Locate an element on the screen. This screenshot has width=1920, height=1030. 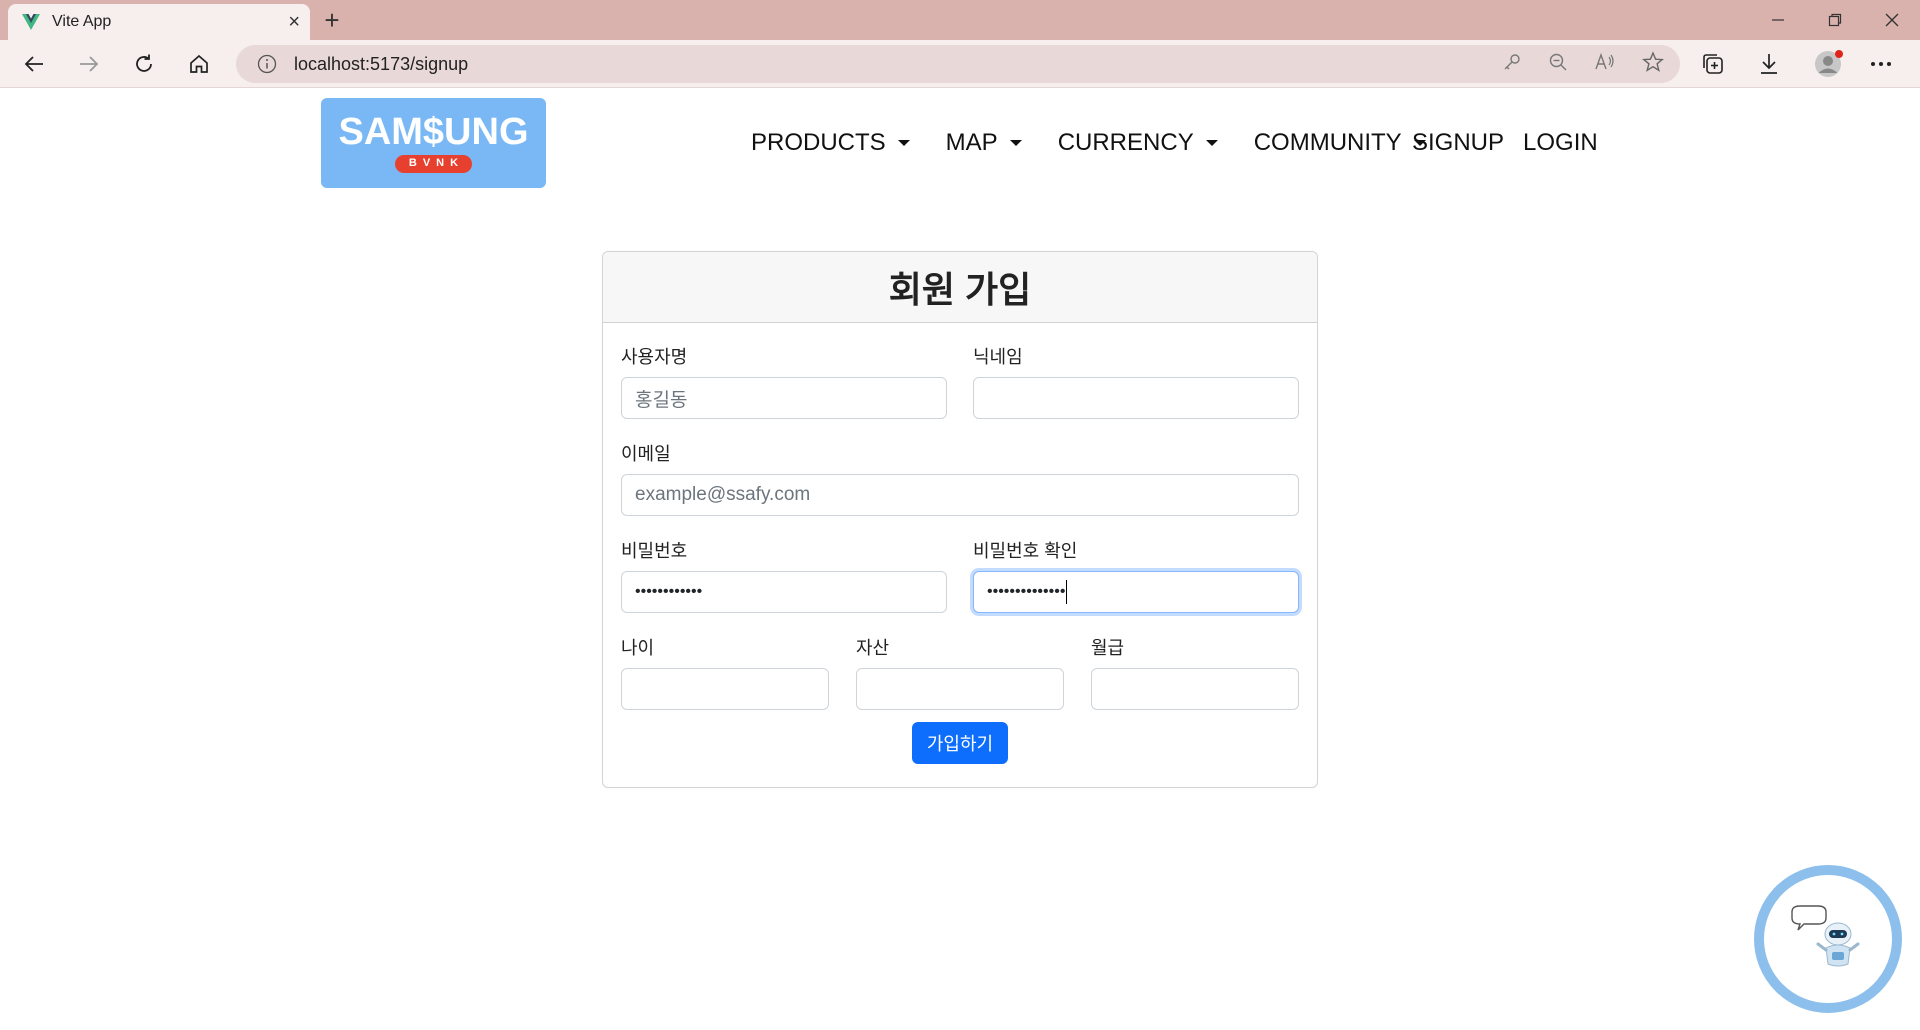
close-window-icon is located at coordinates (1891, 20).